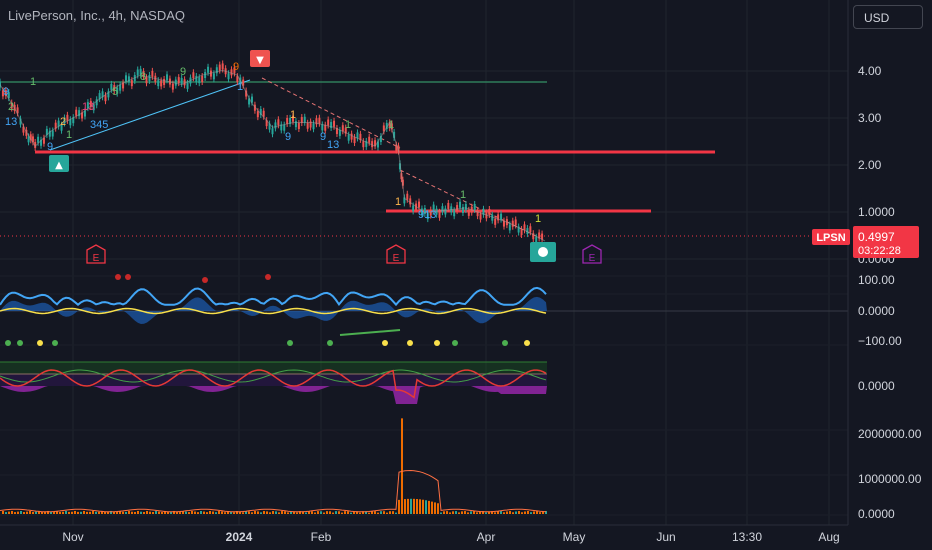 The image size is (932, 550). Describe the element at coordinates (876, 237) in the screenshot. I see `price-tag-value: 0.4997` at that location.